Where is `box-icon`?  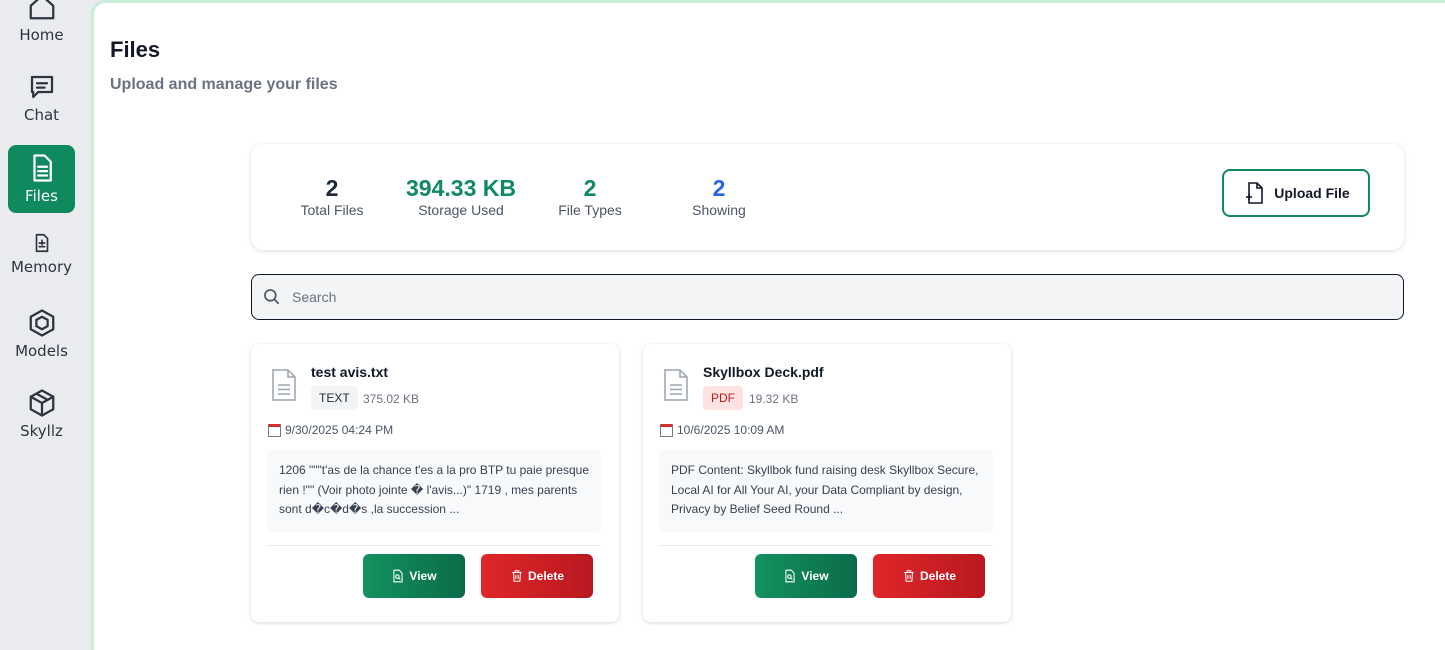 box-icon is located at coordinates (41, 403).